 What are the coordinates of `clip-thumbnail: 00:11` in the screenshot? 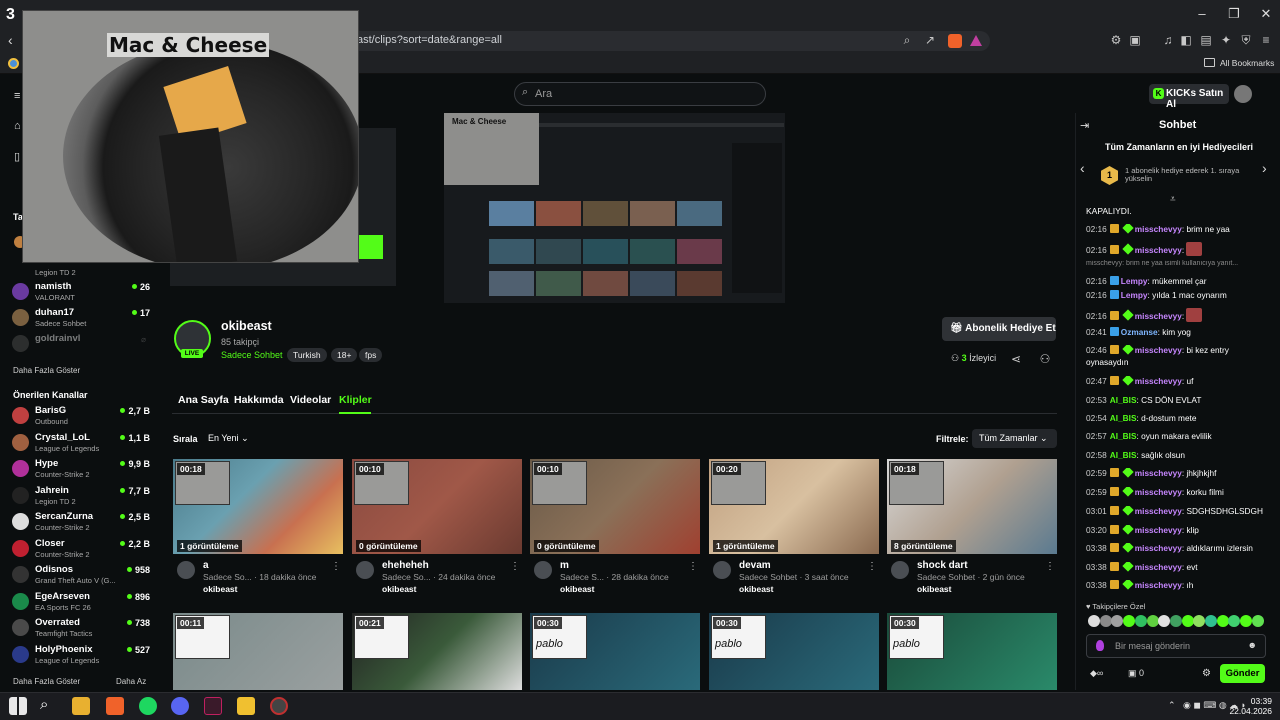 It's located at (258, 651).